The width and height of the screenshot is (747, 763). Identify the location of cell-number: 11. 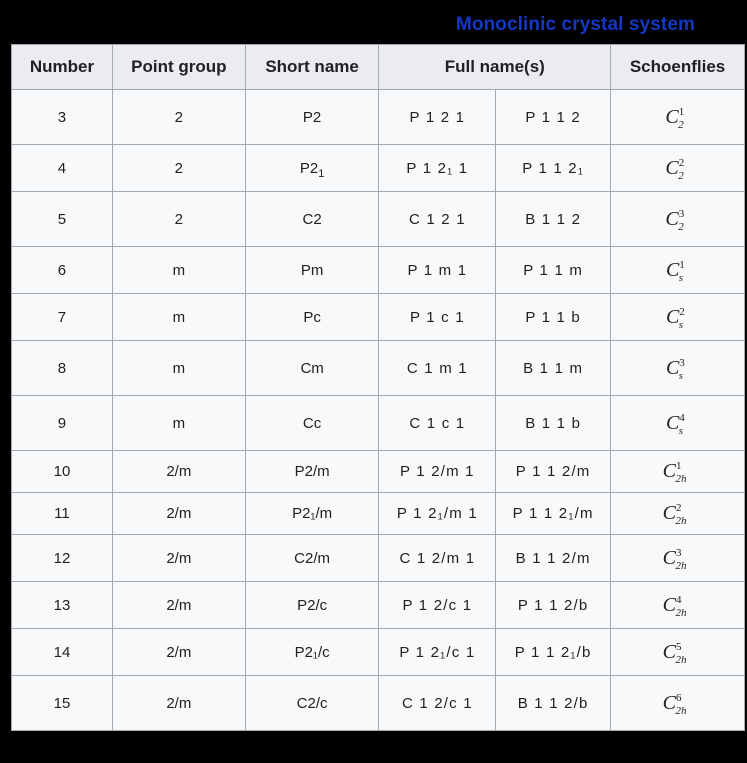
(62, 513).